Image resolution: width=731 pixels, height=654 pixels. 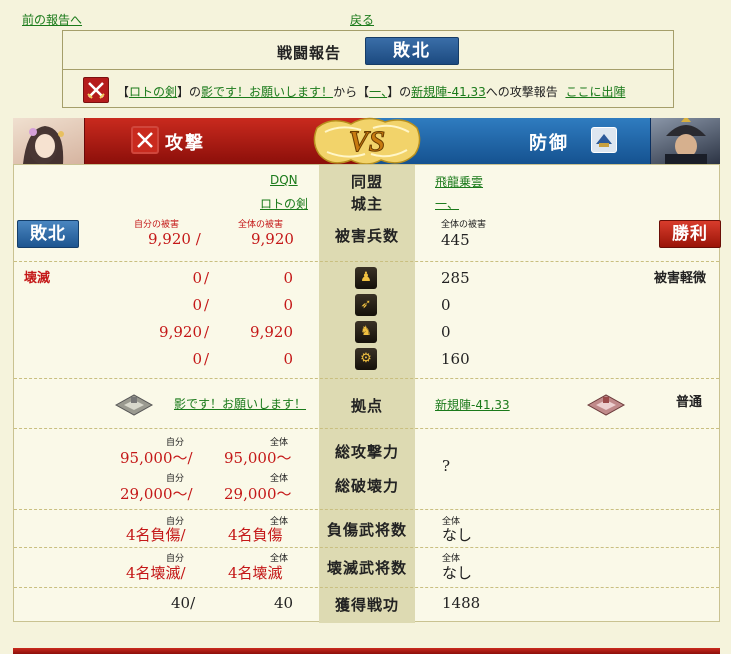 What do you see at coordinates (689, 402) in the screenshot?
I see `defender-base-type: 普通` at bounding box center [689, 402].